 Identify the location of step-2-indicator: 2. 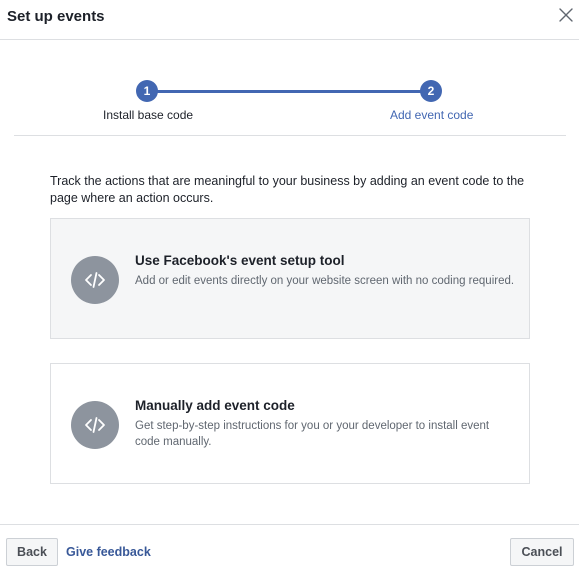
(431, 91).